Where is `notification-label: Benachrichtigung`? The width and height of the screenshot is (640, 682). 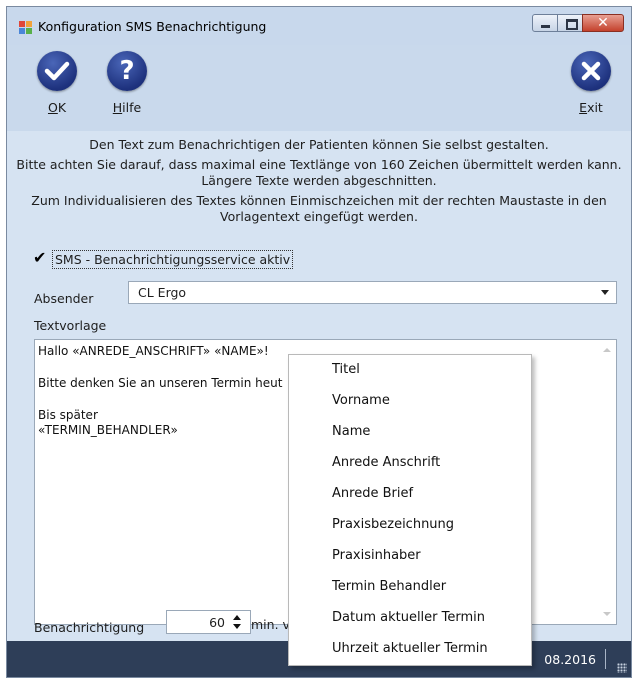
notification-label: Benachrichtigung is located at coordinates (89, 627).